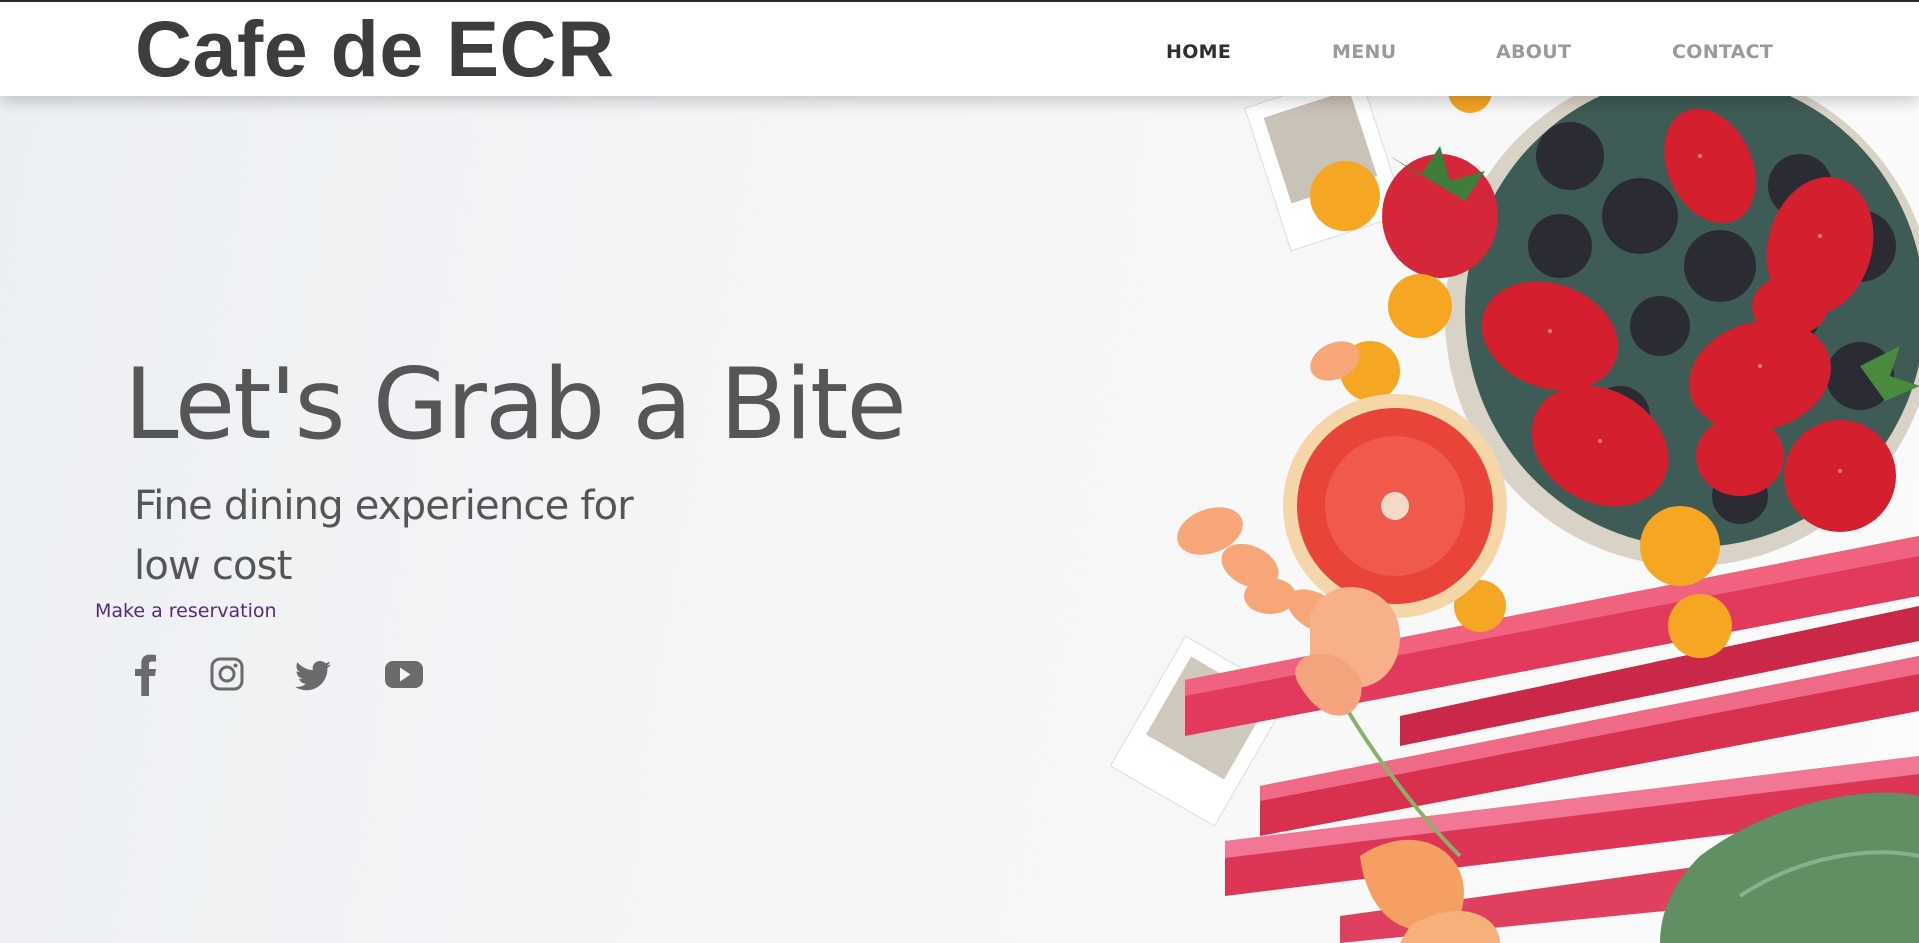 The height and width of the screenshot is (943, 1919). I want to click on social-links, so click(250, 674).